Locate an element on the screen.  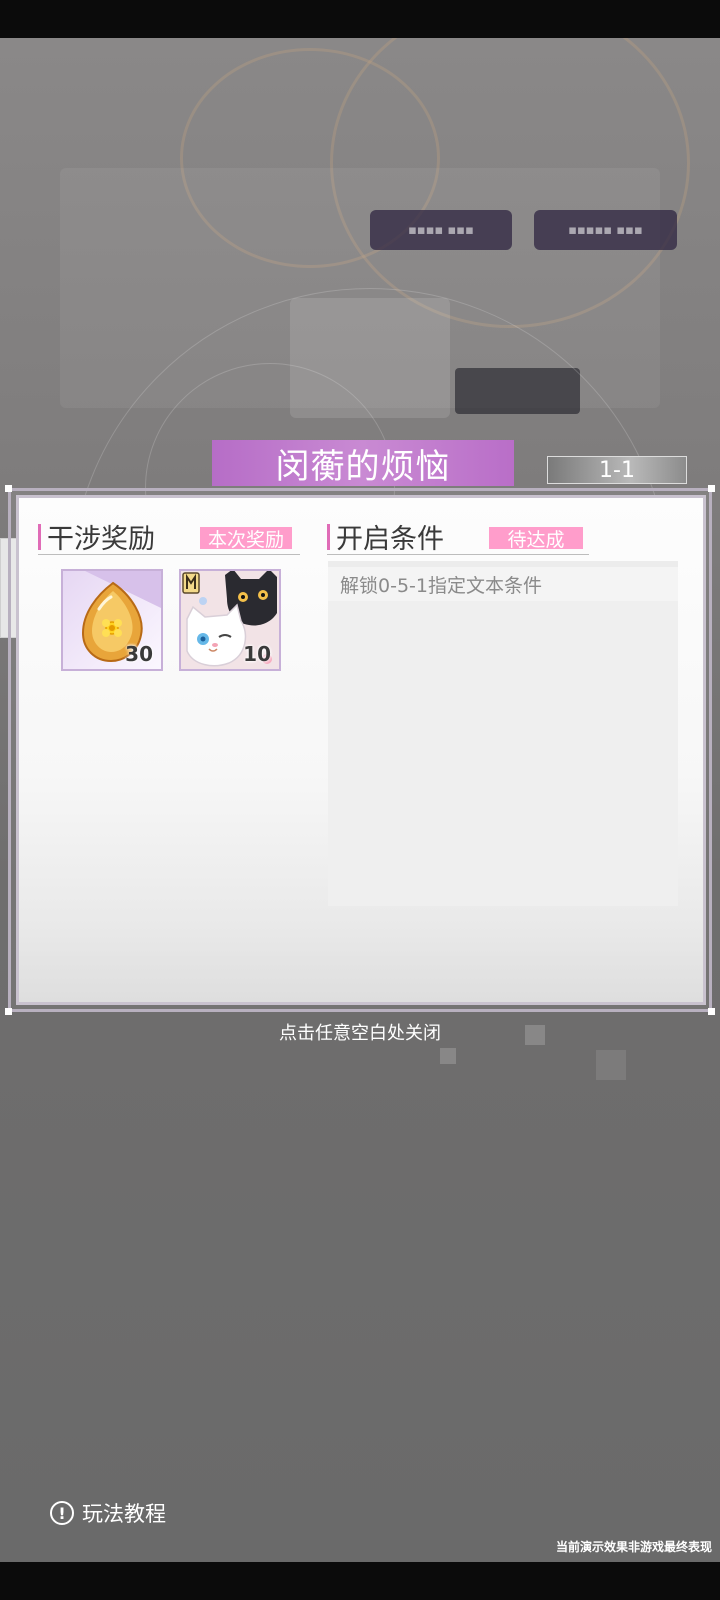
stage-title: 闵蘅的烦恼 is located at coordinates (363, 463).